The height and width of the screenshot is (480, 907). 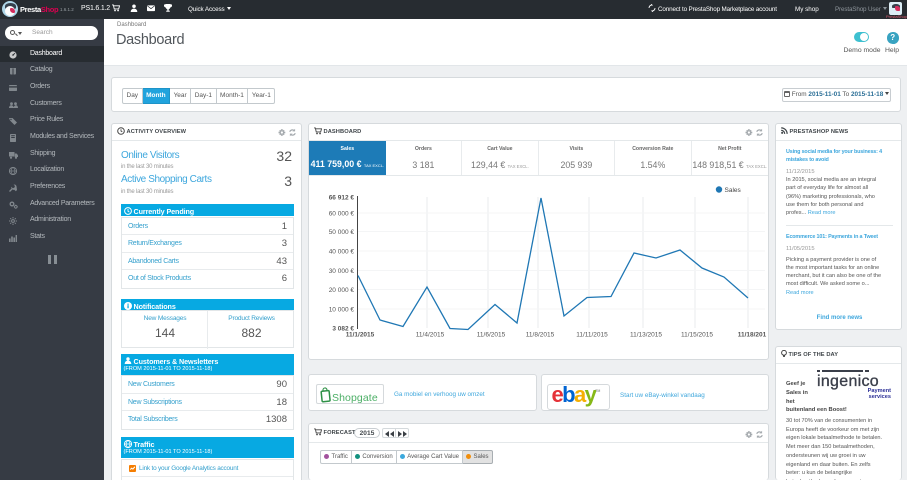 I want to click on svg-text: 66 912 €, so click(x=342, y=198).